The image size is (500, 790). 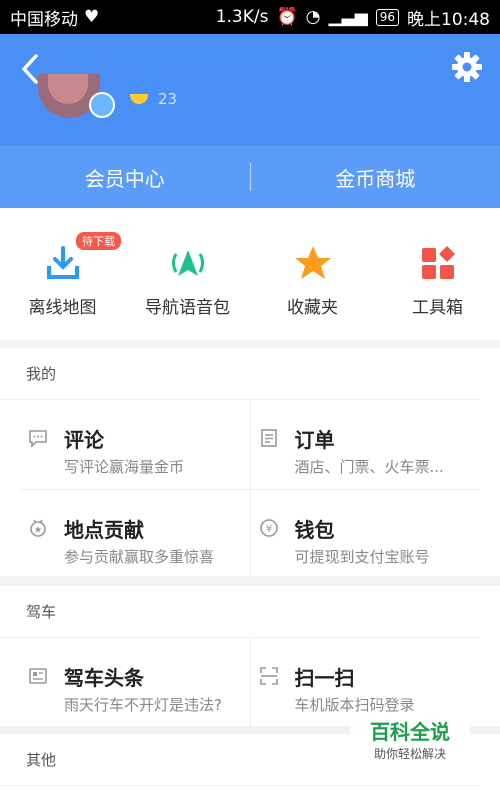 I want to click on drive-row: 驾车头条 雨天行车不开灯是违法? 扫一扫 车机版本扫码登录, so click(x=250, y=683).